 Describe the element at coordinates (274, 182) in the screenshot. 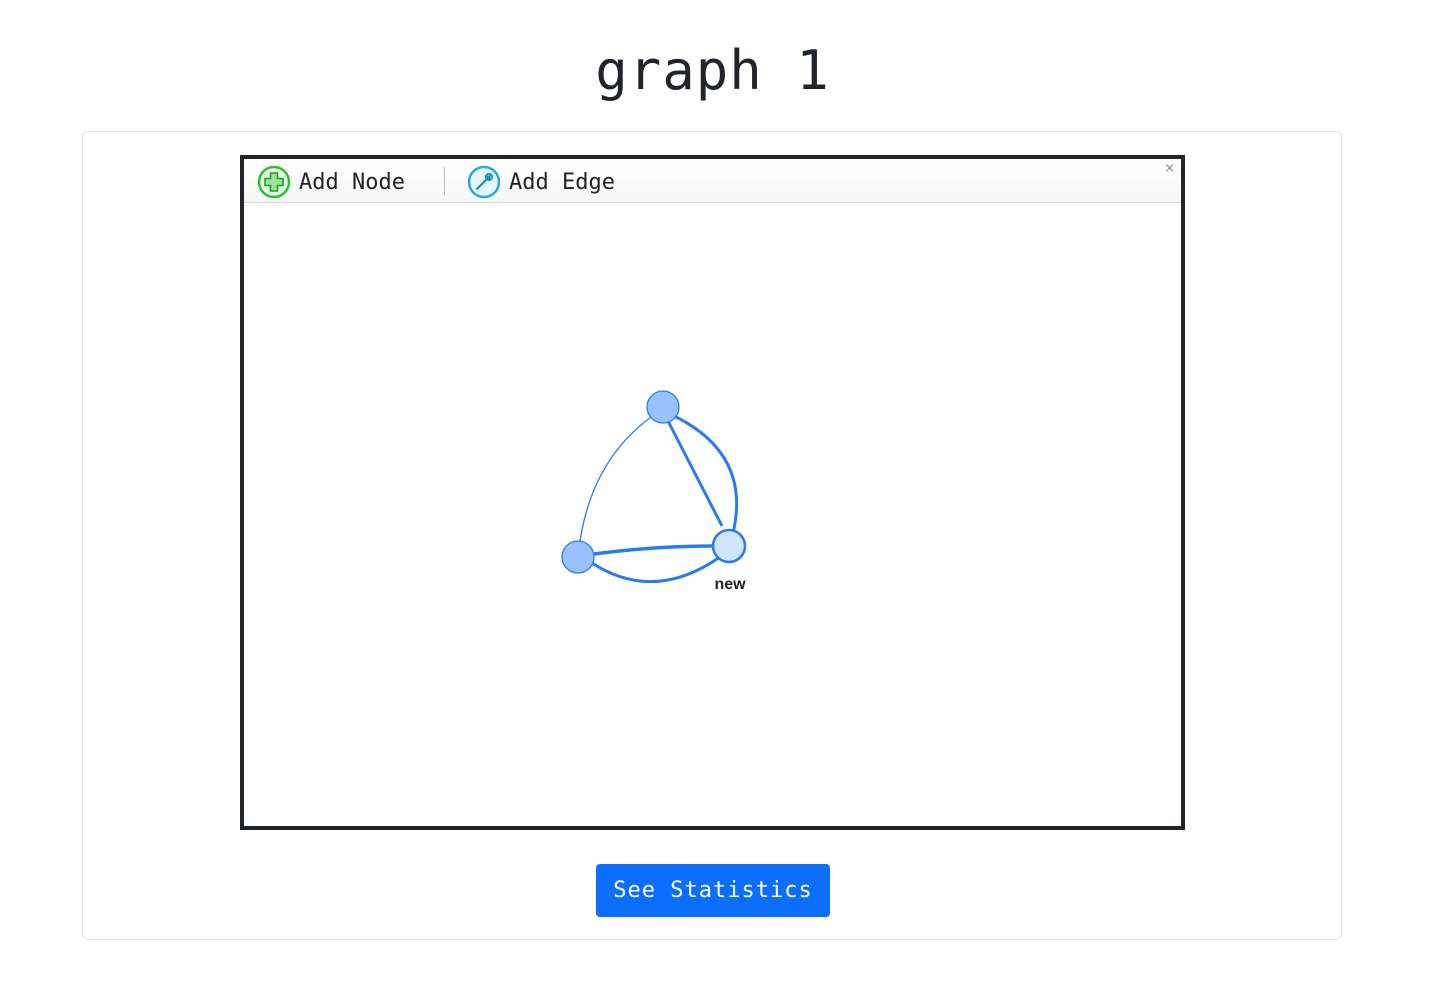

I see `add-node-icon` at that location.